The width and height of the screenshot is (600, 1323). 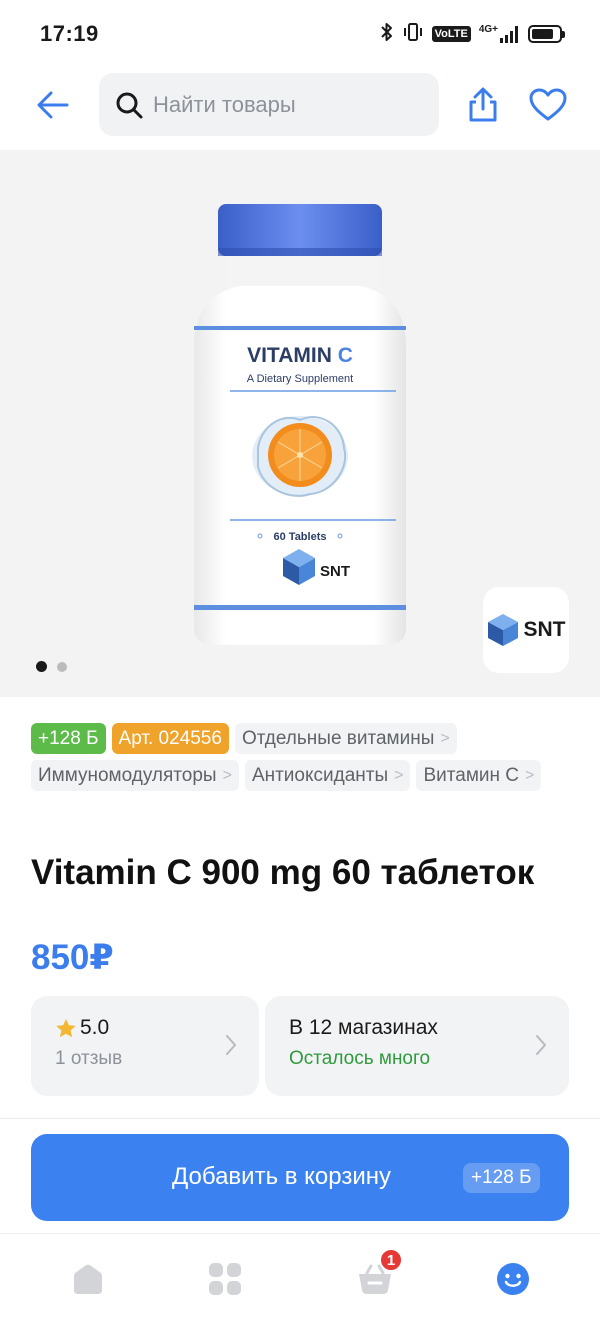 What do you see at coordinates (282, 1176) in the screenshot?
I see `add-to-cart-label: Добавить в корзину` at bounding box center [282, 1176].